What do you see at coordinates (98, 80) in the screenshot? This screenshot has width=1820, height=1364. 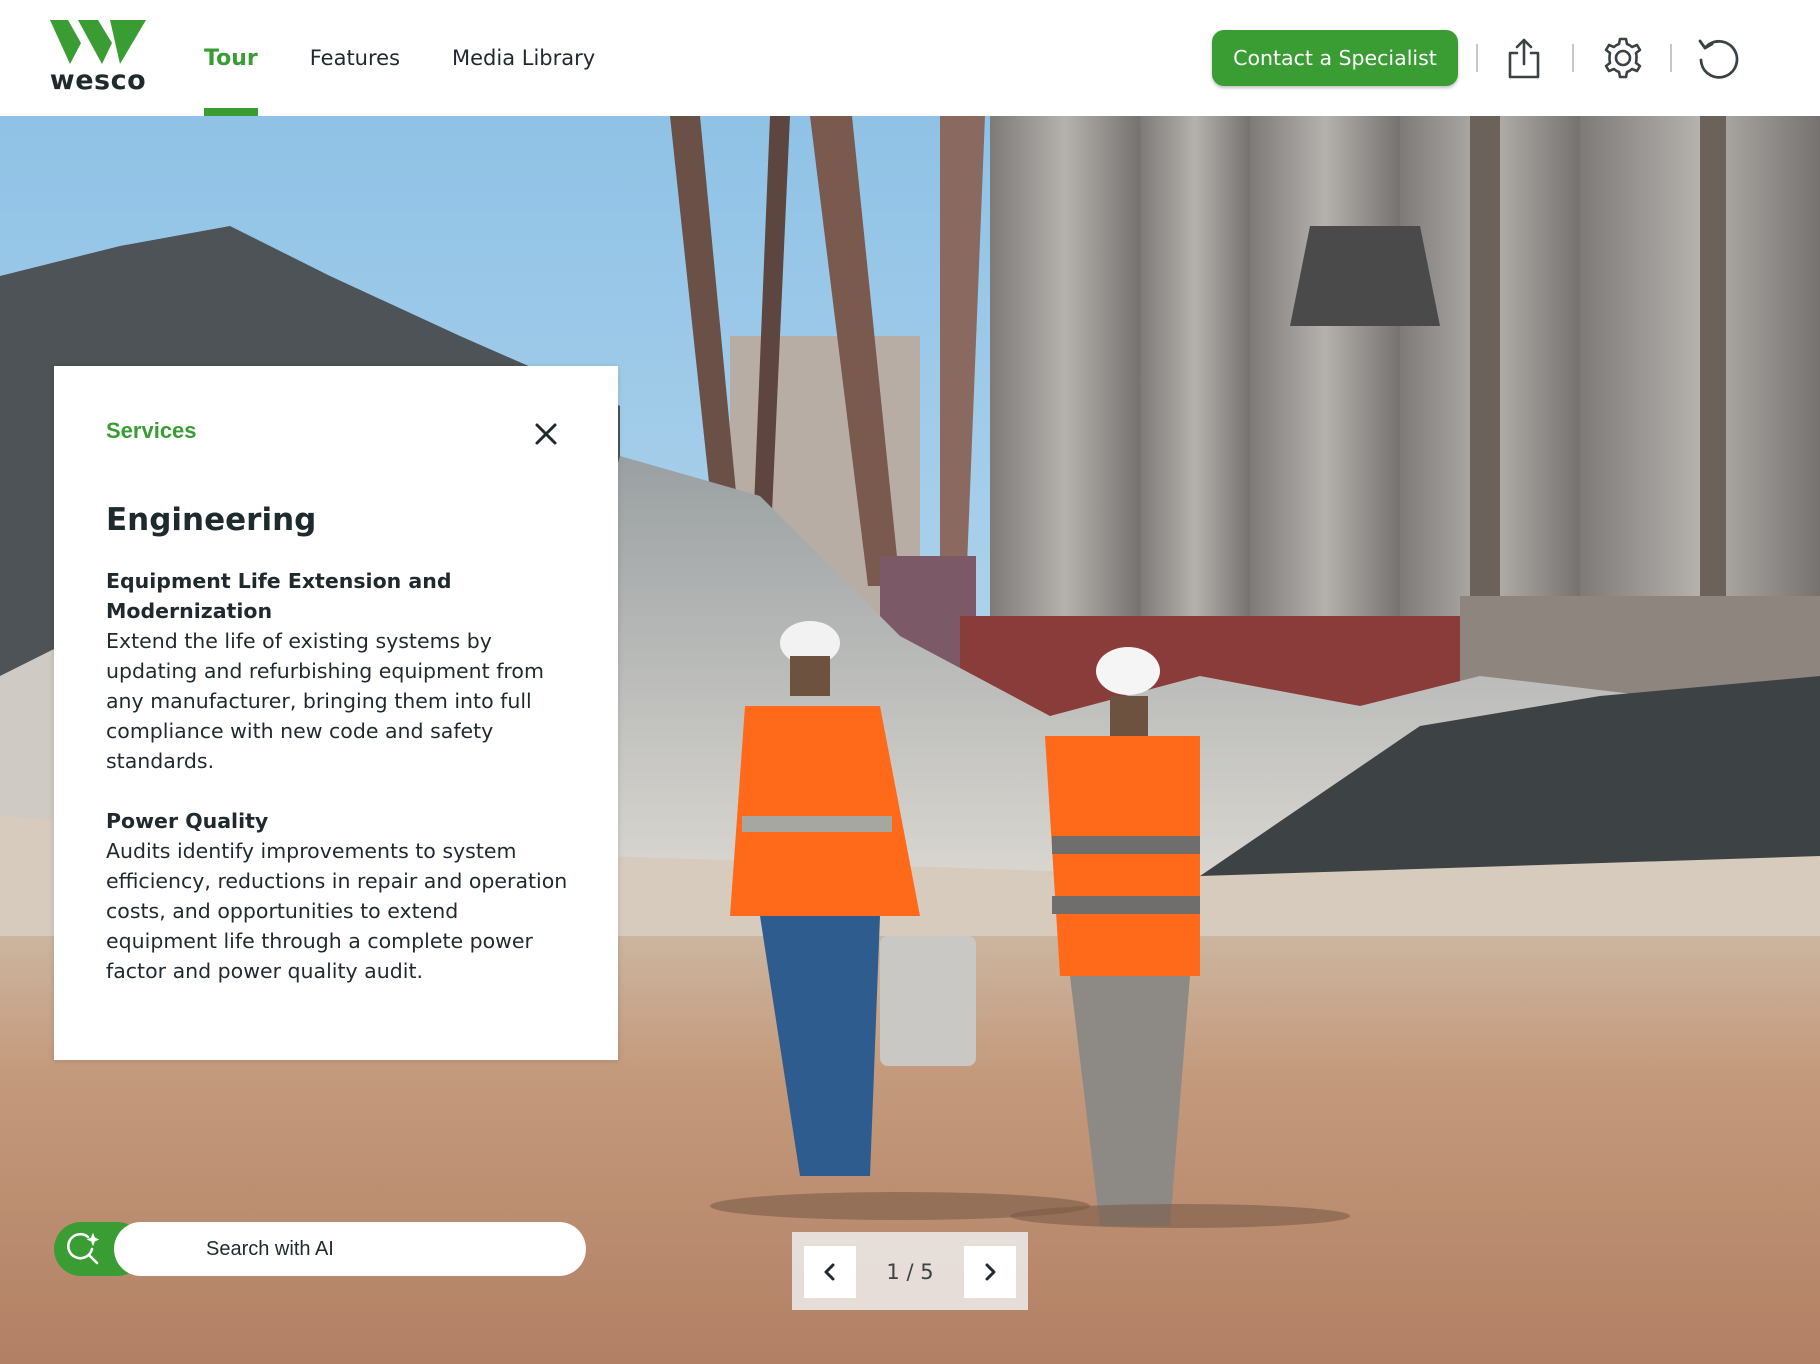 I see `logo-wordmark: wesco` at bounding box center [98, 80].